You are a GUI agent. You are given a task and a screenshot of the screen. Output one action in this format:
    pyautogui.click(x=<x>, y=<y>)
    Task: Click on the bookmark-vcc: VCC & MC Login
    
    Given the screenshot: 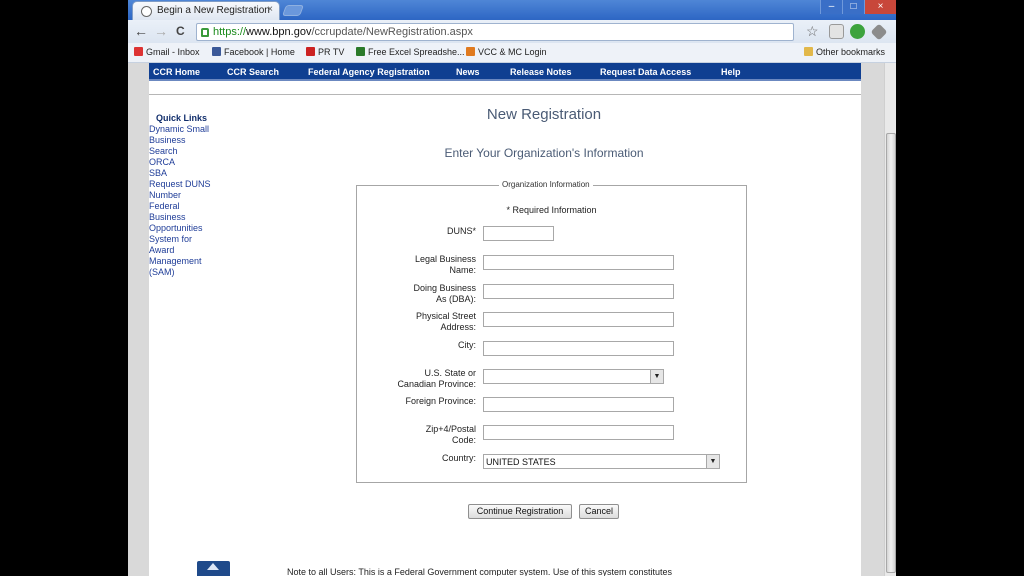 What is the action you would take?
    pyautogui.click(x=506, y=52)
    